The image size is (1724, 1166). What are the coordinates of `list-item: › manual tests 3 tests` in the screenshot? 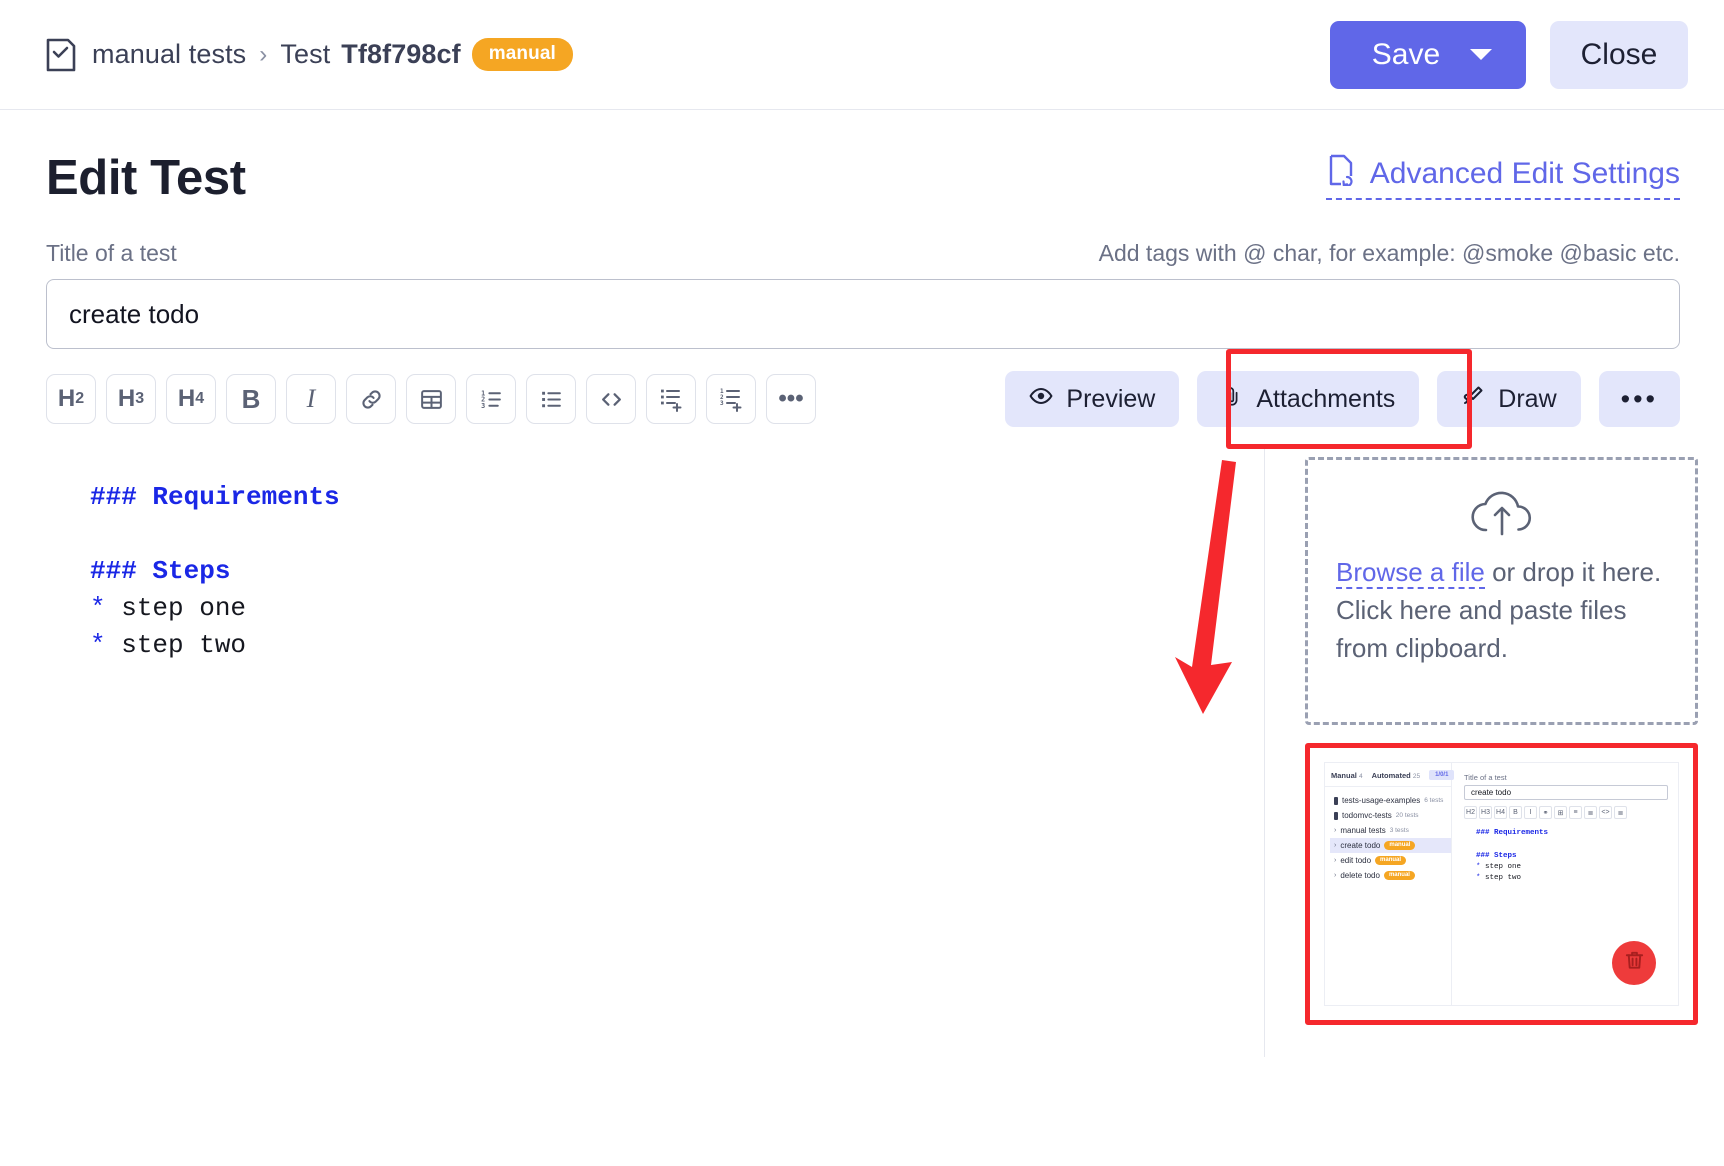 It's located at (1371, 830).